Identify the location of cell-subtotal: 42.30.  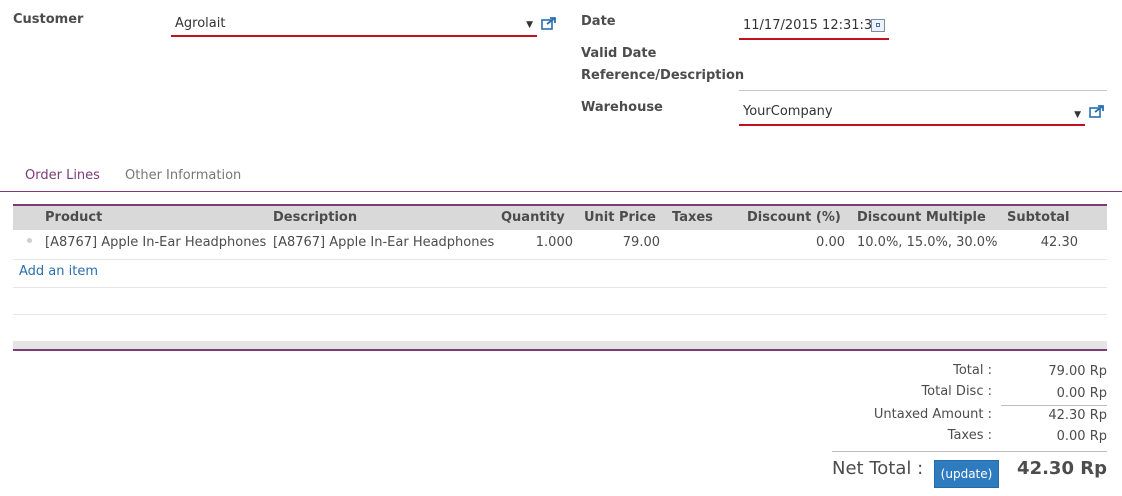
(1038, 242).